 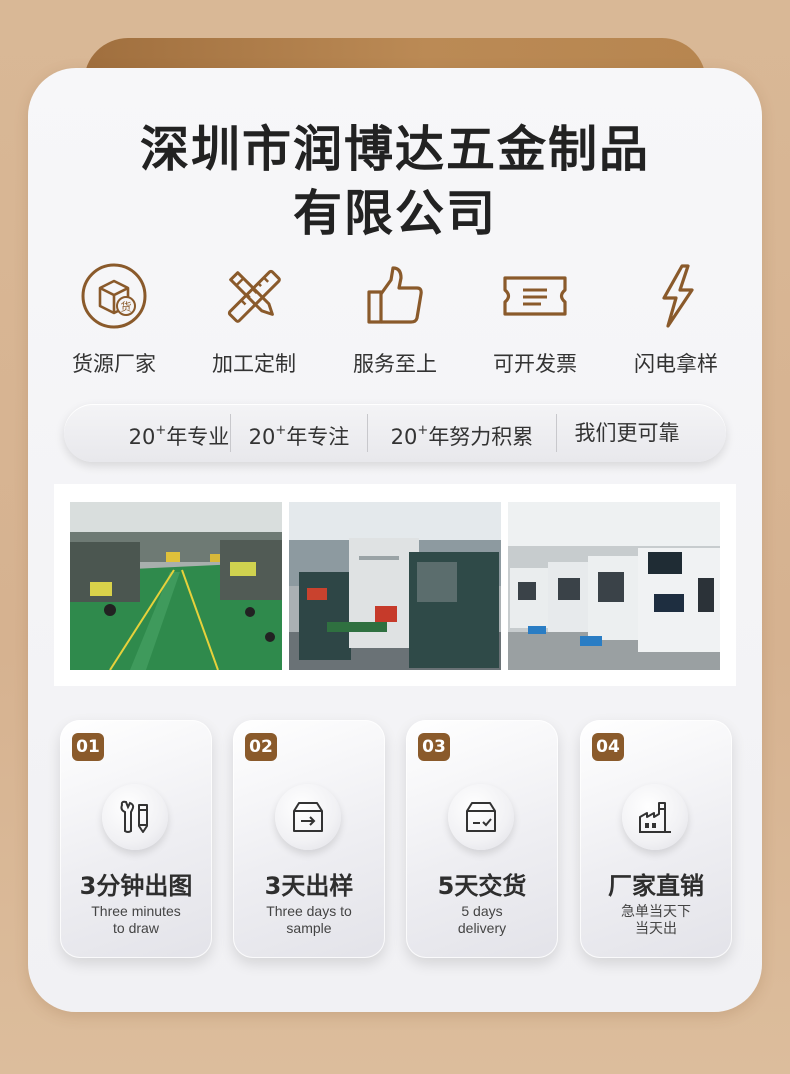 I want to click on feature-label: 闪电拿样, so click(x=676, y=364).